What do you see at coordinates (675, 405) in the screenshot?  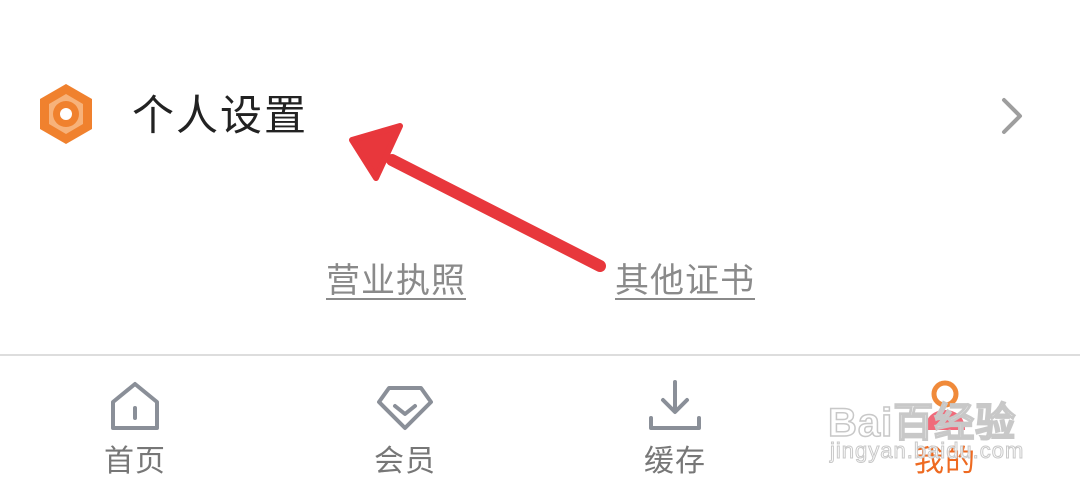 I see `download-icon` at bounding box center [675, 405].